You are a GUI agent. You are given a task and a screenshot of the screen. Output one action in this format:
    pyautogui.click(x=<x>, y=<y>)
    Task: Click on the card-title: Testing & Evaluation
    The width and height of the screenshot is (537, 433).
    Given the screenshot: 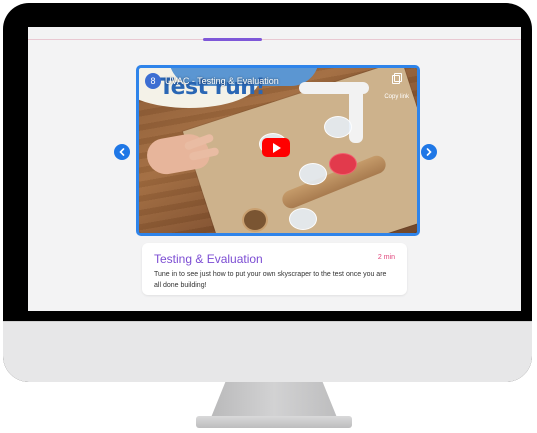 What is the action you would take?
    pyautogui.click(x=208, y=259)
    